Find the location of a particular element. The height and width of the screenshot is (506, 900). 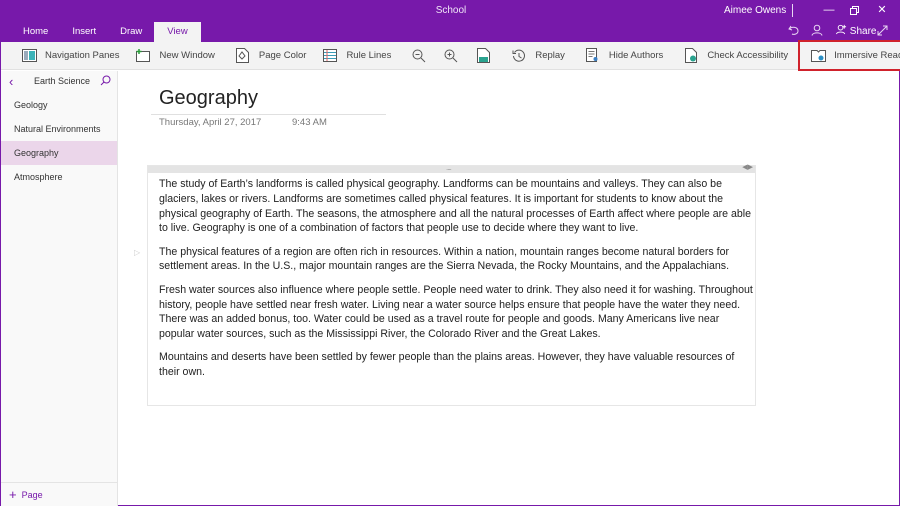

rule-lines-icon is located at coordinates (330, 56).